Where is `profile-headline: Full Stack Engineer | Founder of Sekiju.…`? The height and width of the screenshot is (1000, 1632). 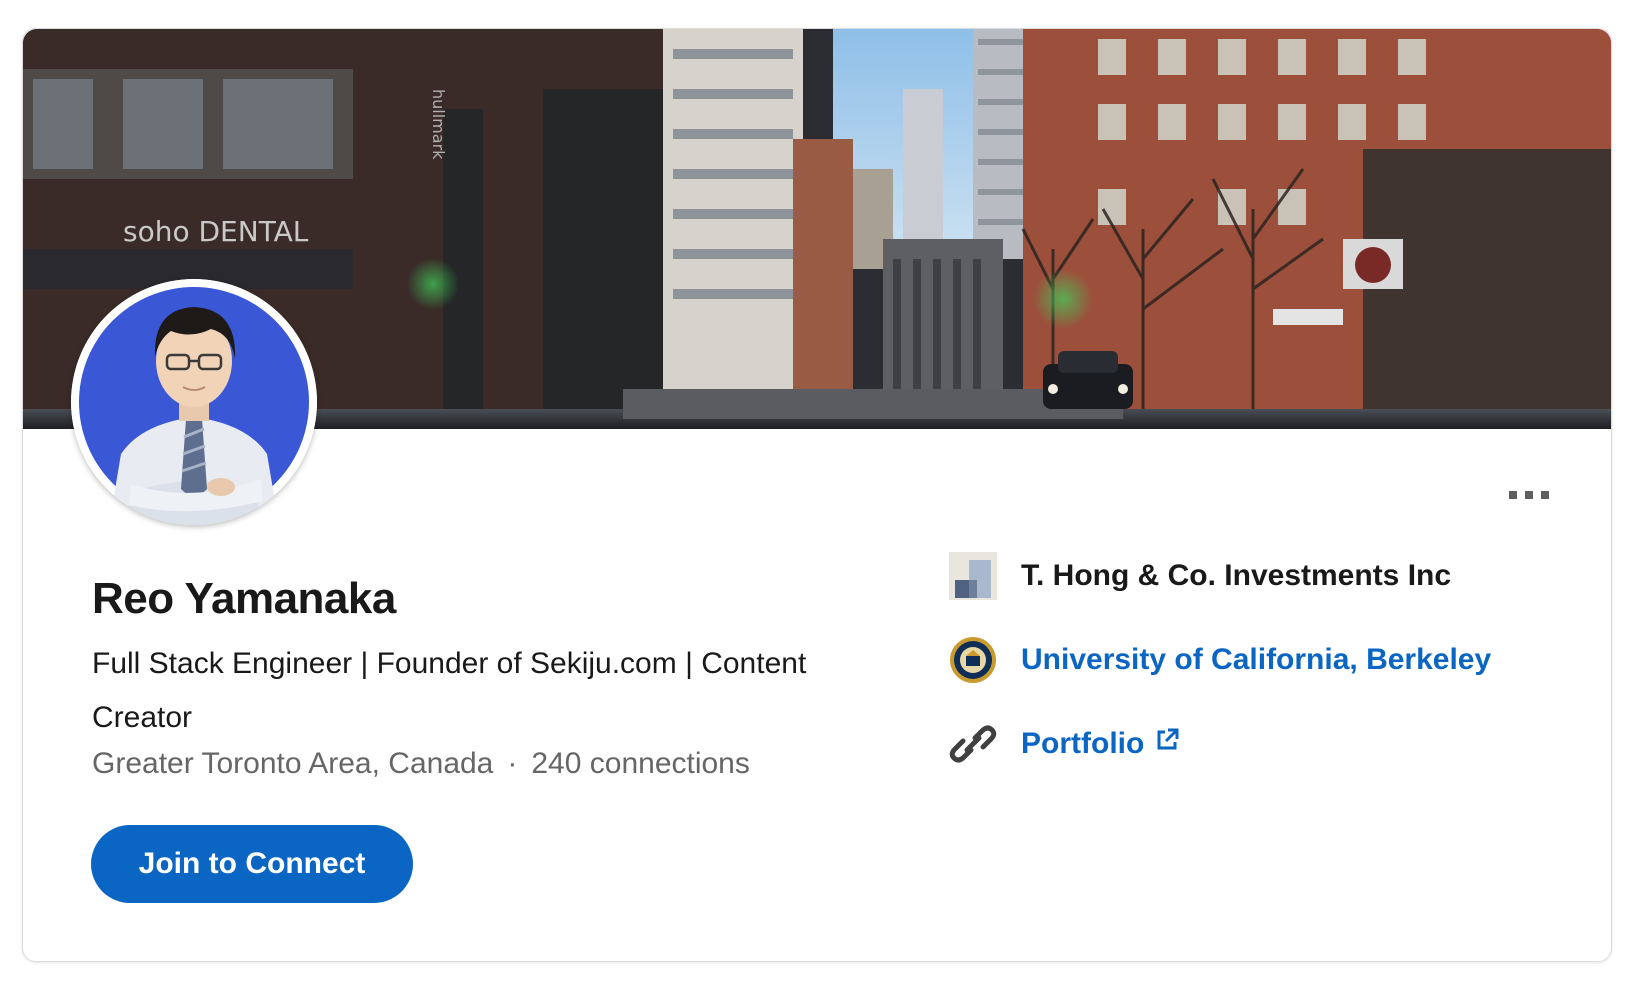 profile-headline: Full Stack Engineer | Founder of Sekiju.… is located at coordinates (449, 690).